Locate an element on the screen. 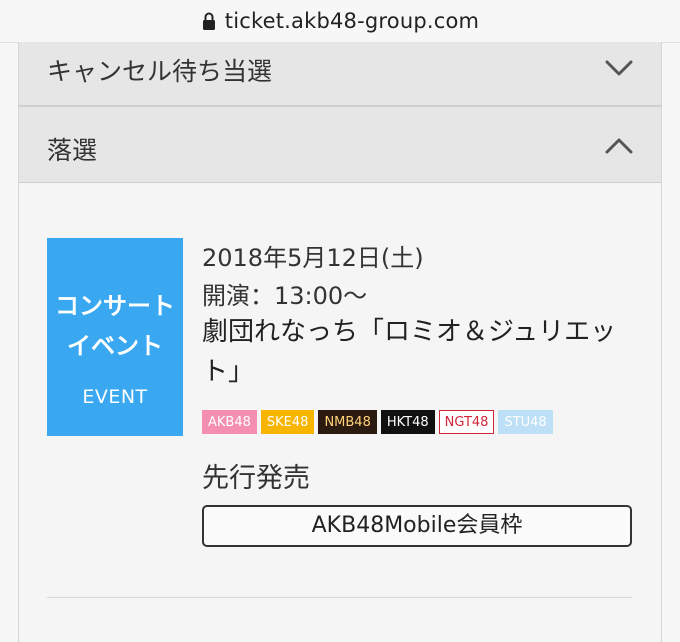 This screenshot has width=680, height=642. chevron-down-icon is located at coordinates (619, 68).